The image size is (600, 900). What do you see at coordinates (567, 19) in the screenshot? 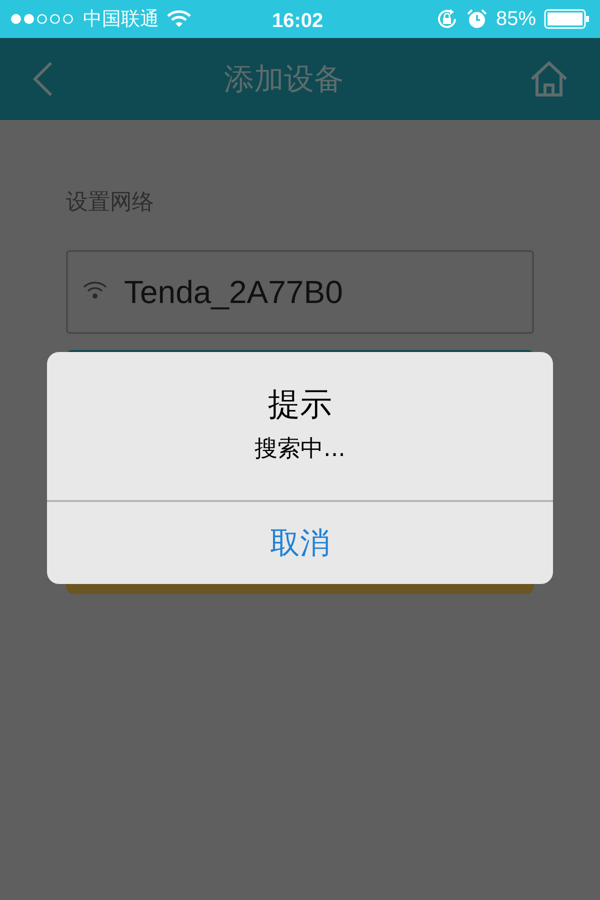
I see `battery-icon` at bounding box center [567, 19].